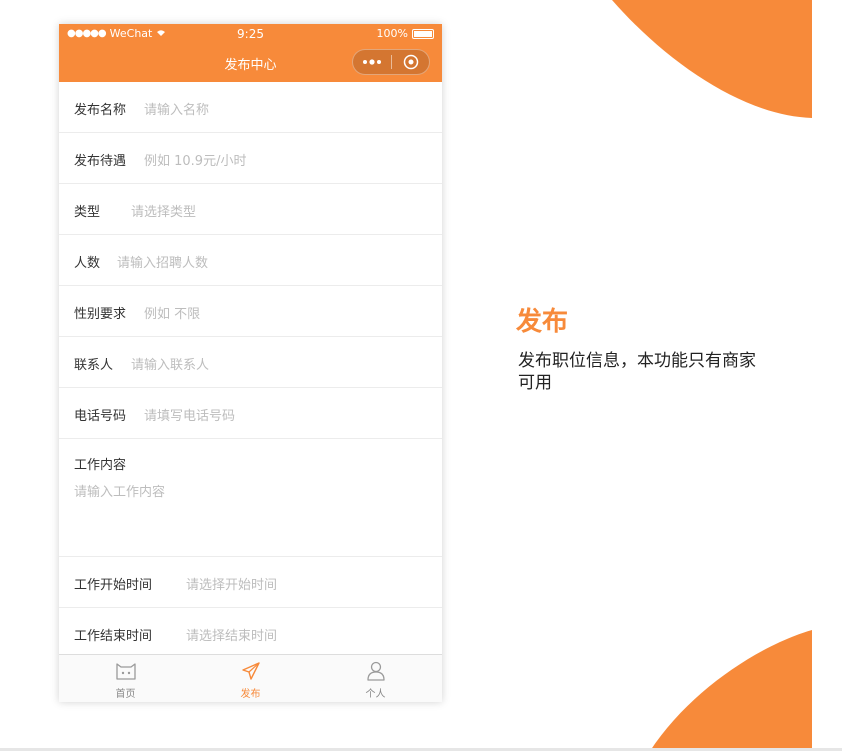 This screenshot has width=842, height=751. I want to click on user-icon, so click(375, 671).